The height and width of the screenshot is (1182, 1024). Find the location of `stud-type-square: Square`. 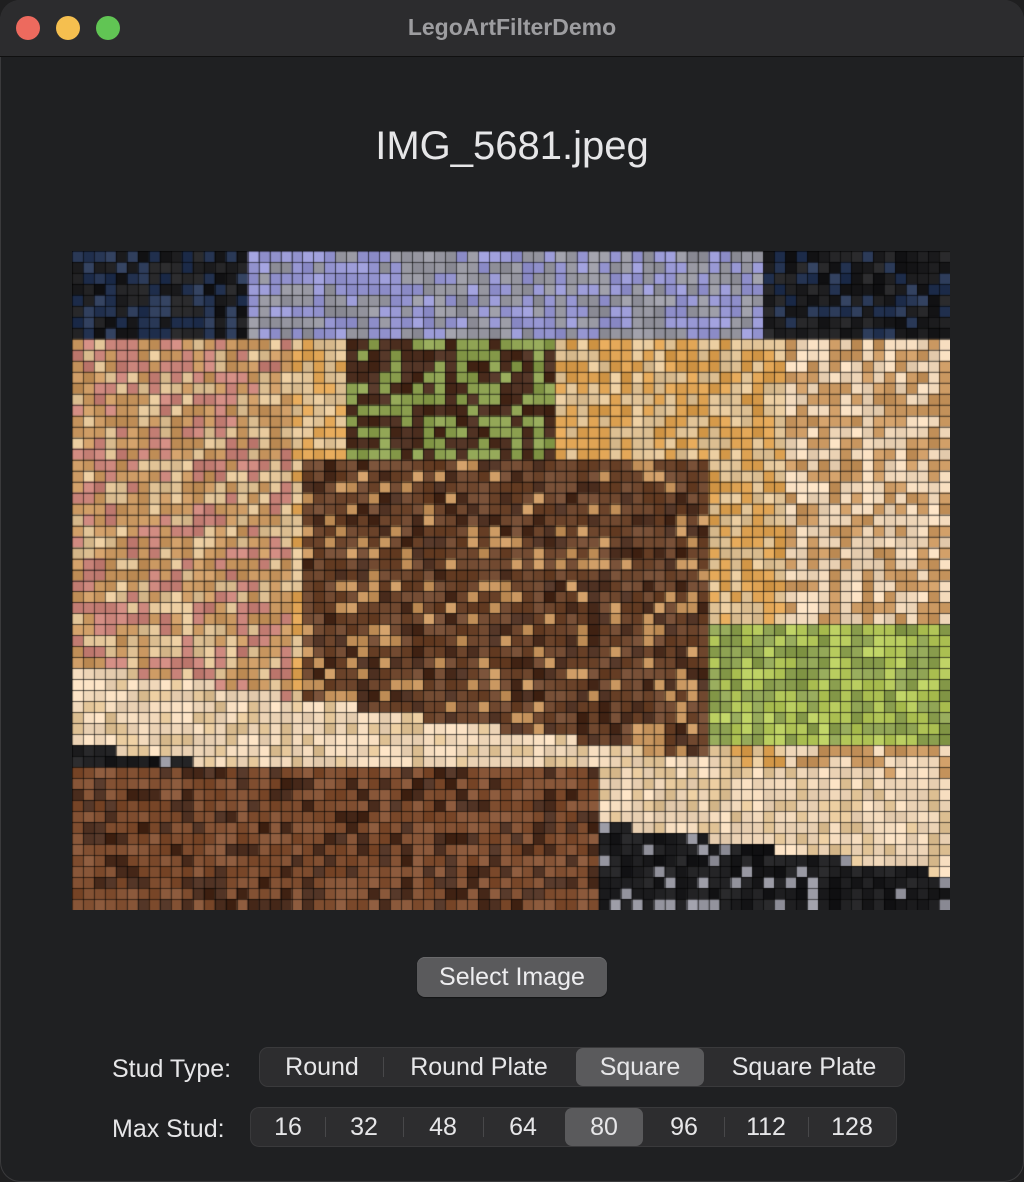

stud-type-square: Square is located at coordinates (640, 1067).